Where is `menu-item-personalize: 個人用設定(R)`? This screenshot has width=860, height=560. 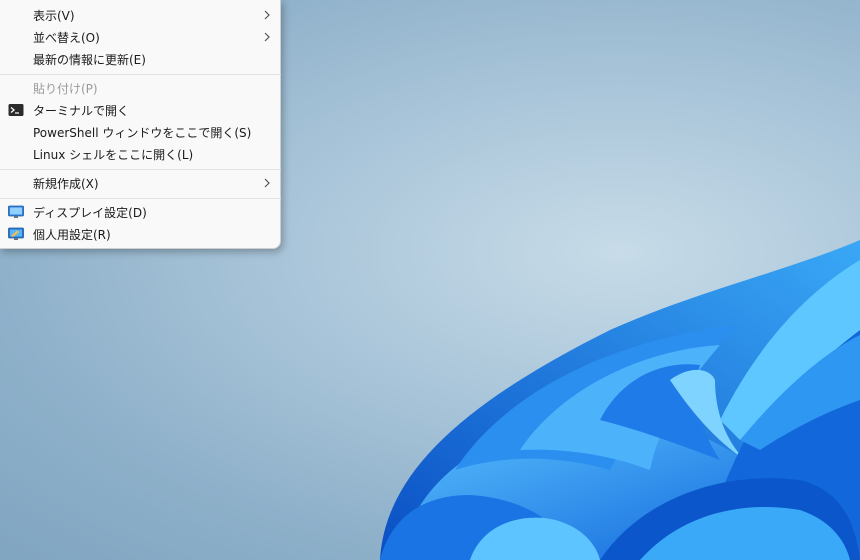
menu-item-personalize: 個人用設定(R) is located at coordinates (140, 234).